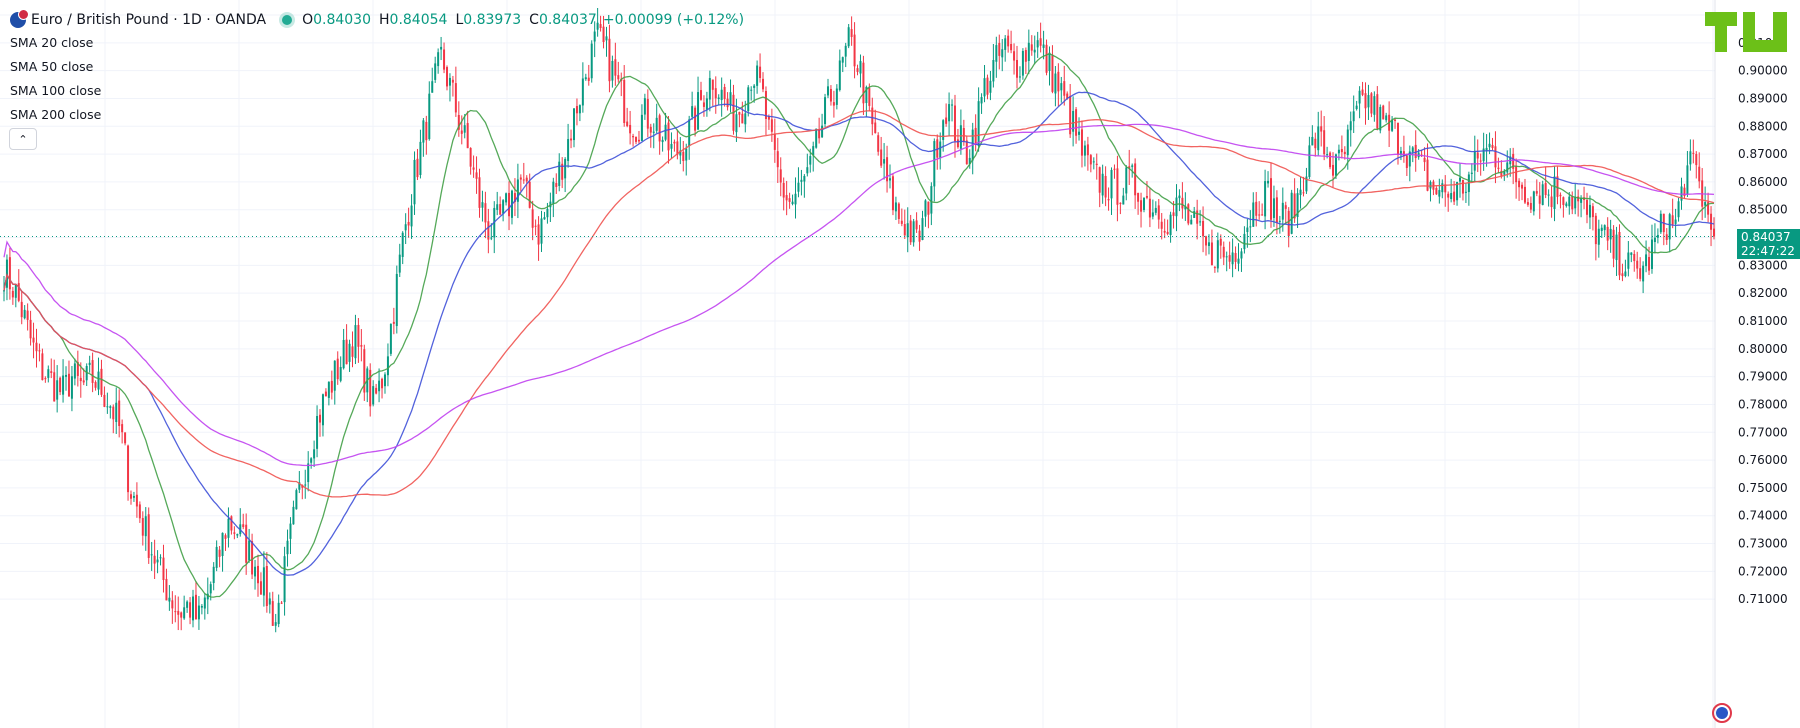  What do you see at coordinates (51, 66) in the screenshot?
I see `indicator-sma50: SMA 50 close` at bounding box center [51, 66].